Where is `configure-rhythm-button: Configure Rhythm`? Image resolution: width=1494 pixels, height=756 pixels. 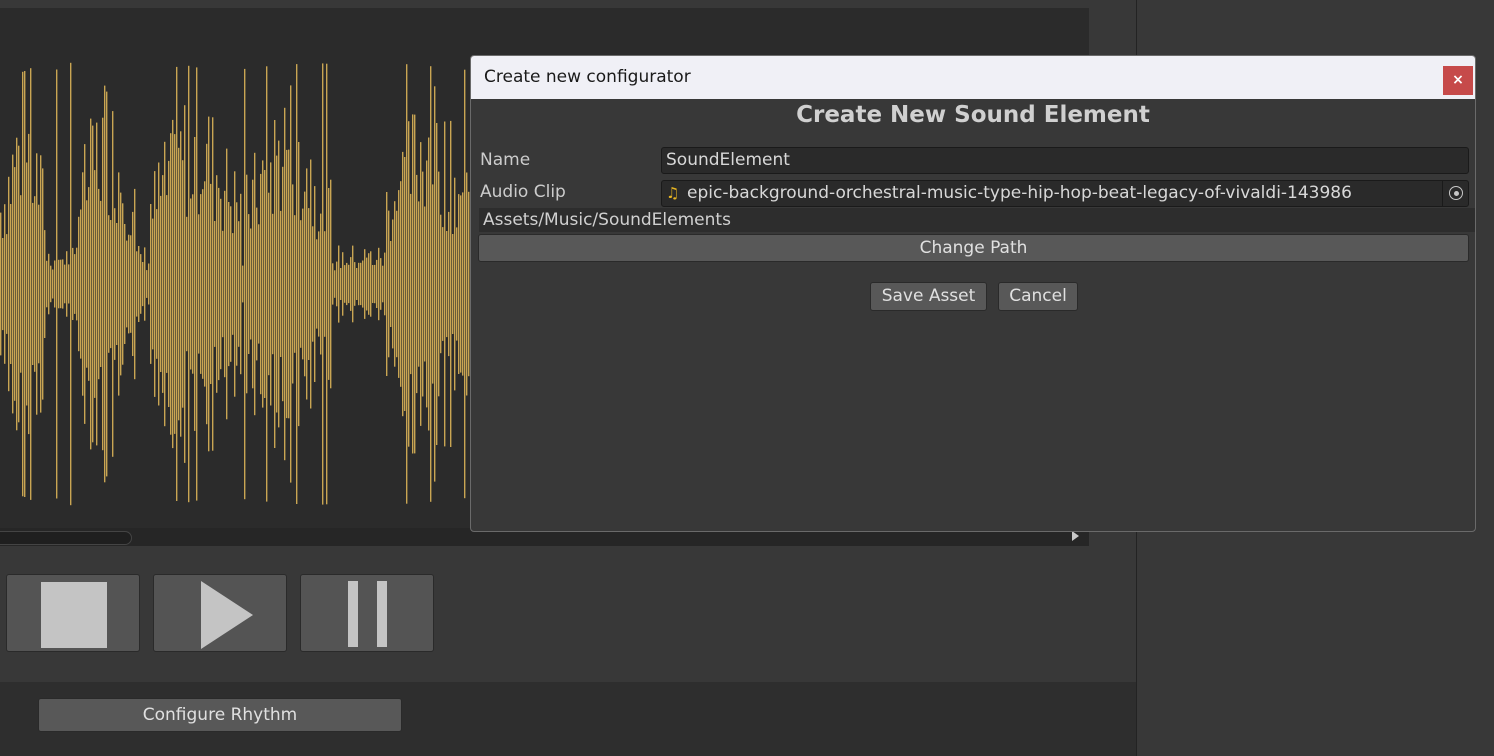 configure-rhythm-button: Configure Rhythm is located at coordinates (220, 715).